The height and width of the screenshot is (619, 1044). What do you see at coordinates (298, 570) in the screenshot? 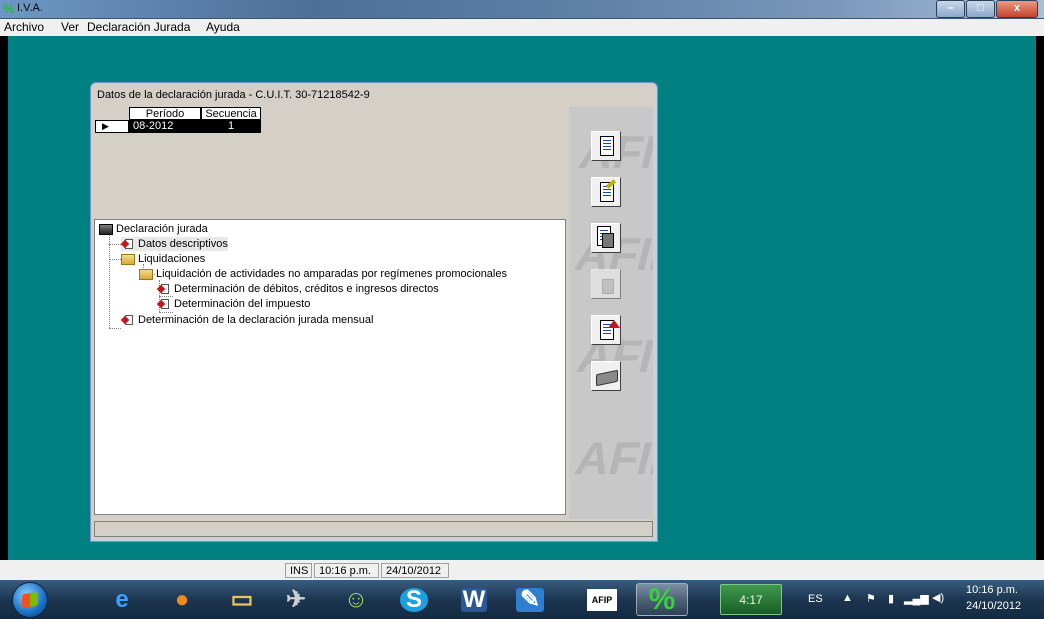
I see `insert-mode-indicator: INS` at bounding box center [298, 570].